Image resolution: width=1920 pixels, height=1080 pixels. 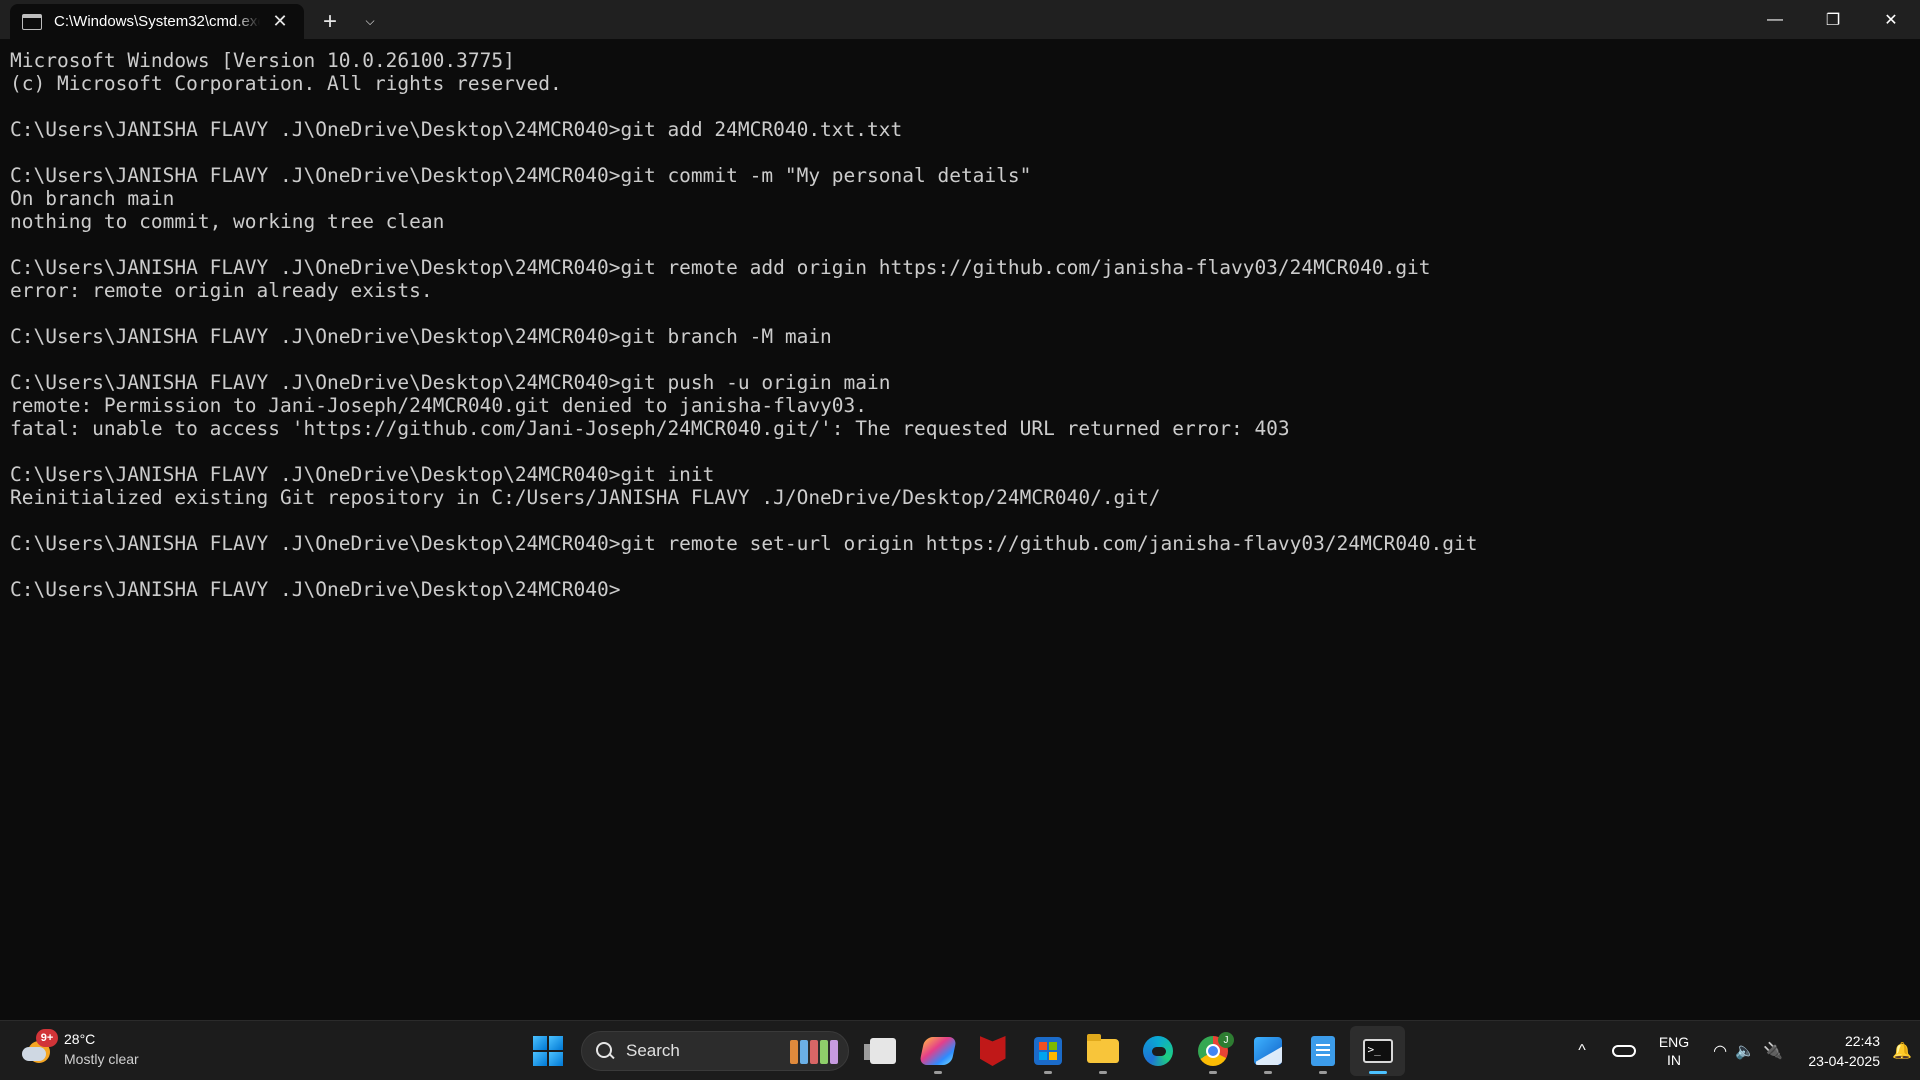 I want to click on file-explorer-app, so click(x=1102, y=1051).